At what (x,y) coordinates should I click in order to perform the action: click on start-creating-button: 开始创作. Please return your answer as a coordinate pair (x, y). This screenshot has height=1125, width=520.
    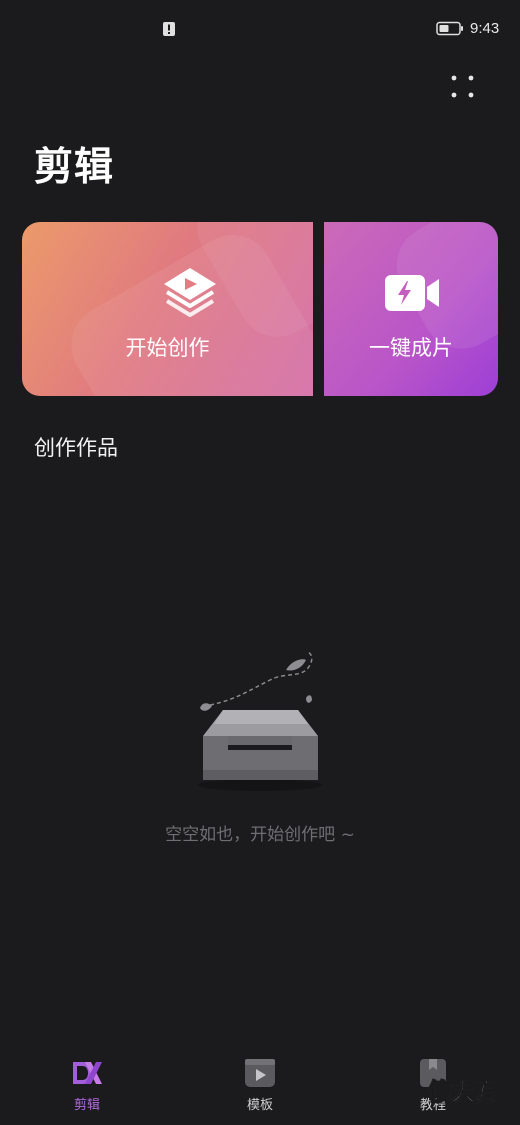
    Looking at the image, I should click on (167, 309).